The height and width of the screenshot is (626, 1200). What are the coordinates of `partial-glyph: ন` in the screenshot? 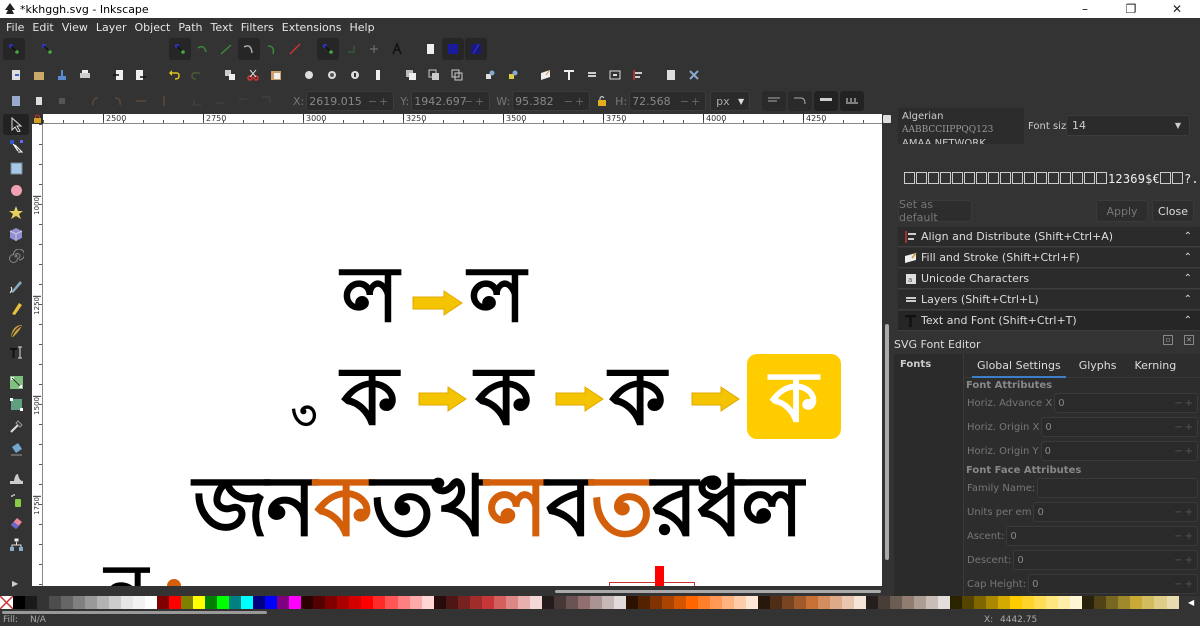 It's located at (126, 570).